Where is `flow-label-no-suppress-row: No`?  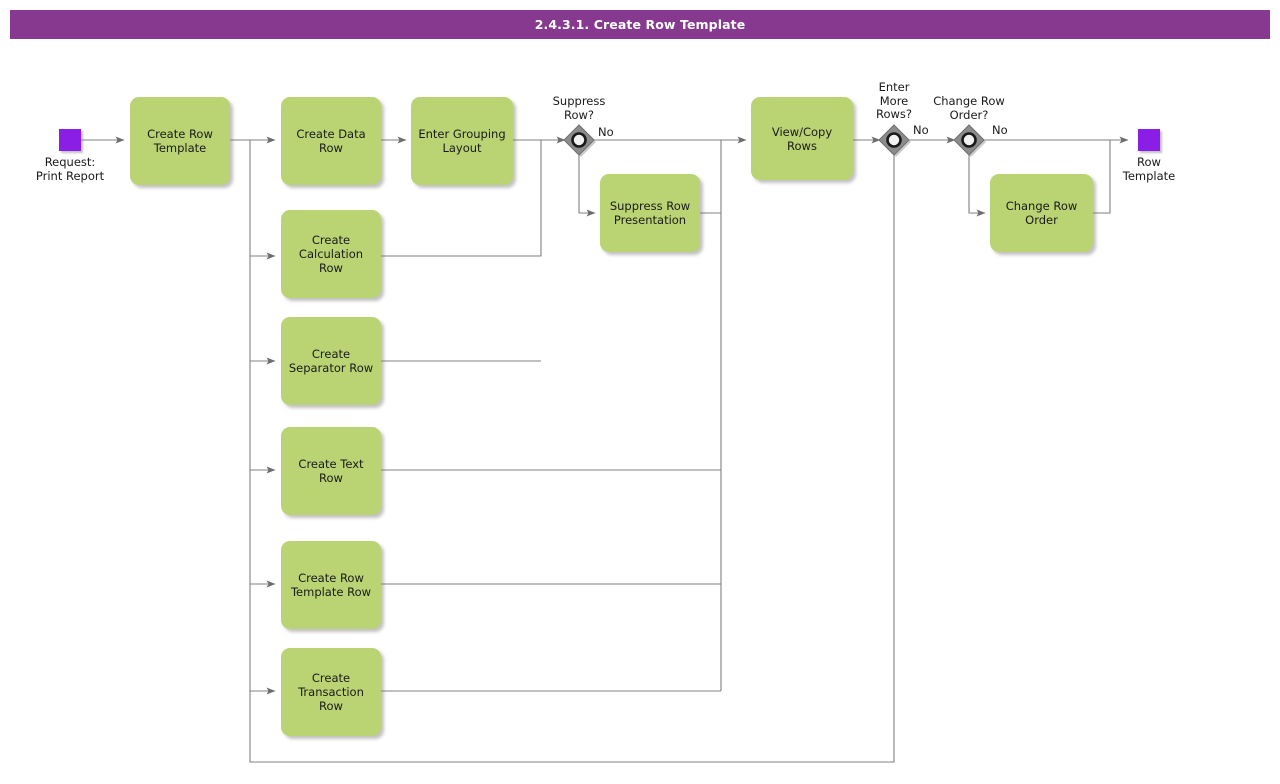 flow-label-no-suppress-row: No is located at coordinates (606, 132).